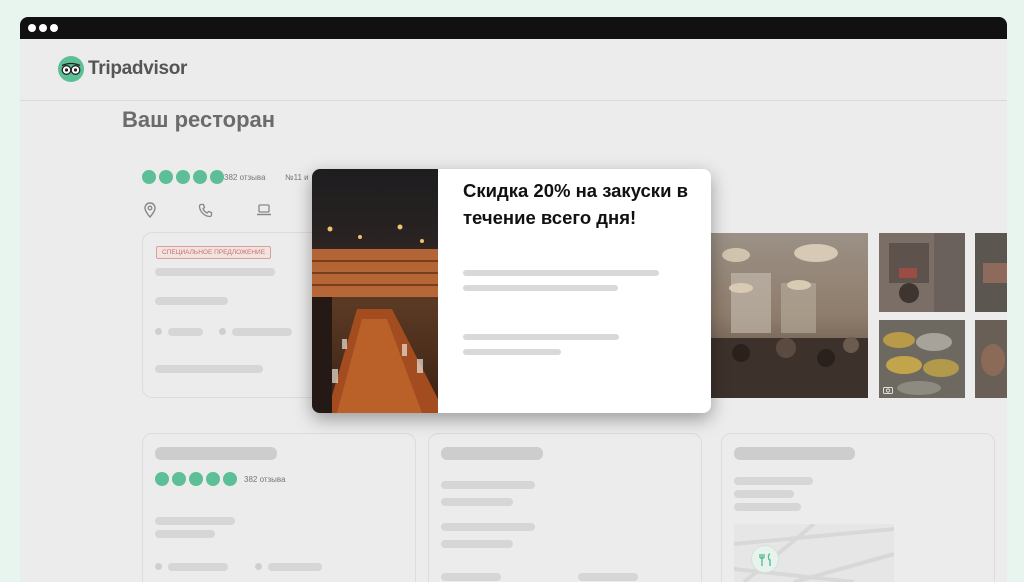 This screenshot has height=582, width=1024. Describe the element at coordinates (71, 69) in the screenshot. I see `tripadvisor-owl-icon` at that location.